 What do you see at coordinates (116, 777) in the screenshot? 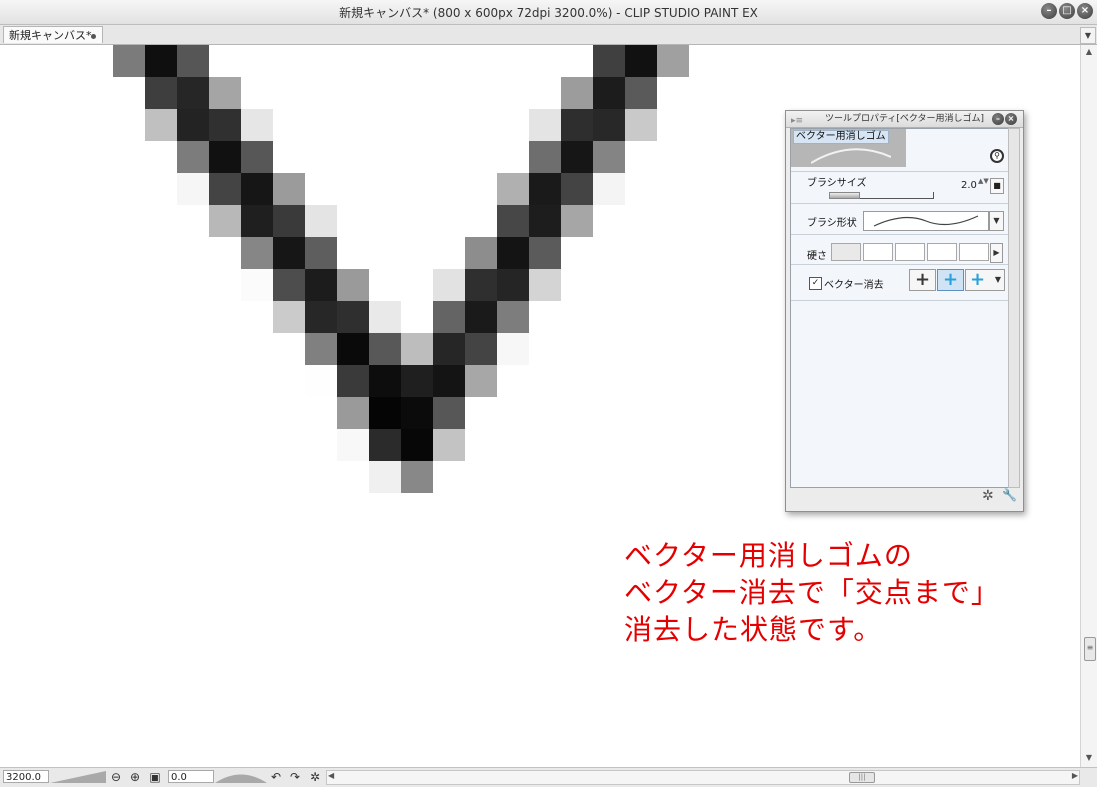
I see `zoom-out-icon: ⊖` at bounding box center [116, 777].